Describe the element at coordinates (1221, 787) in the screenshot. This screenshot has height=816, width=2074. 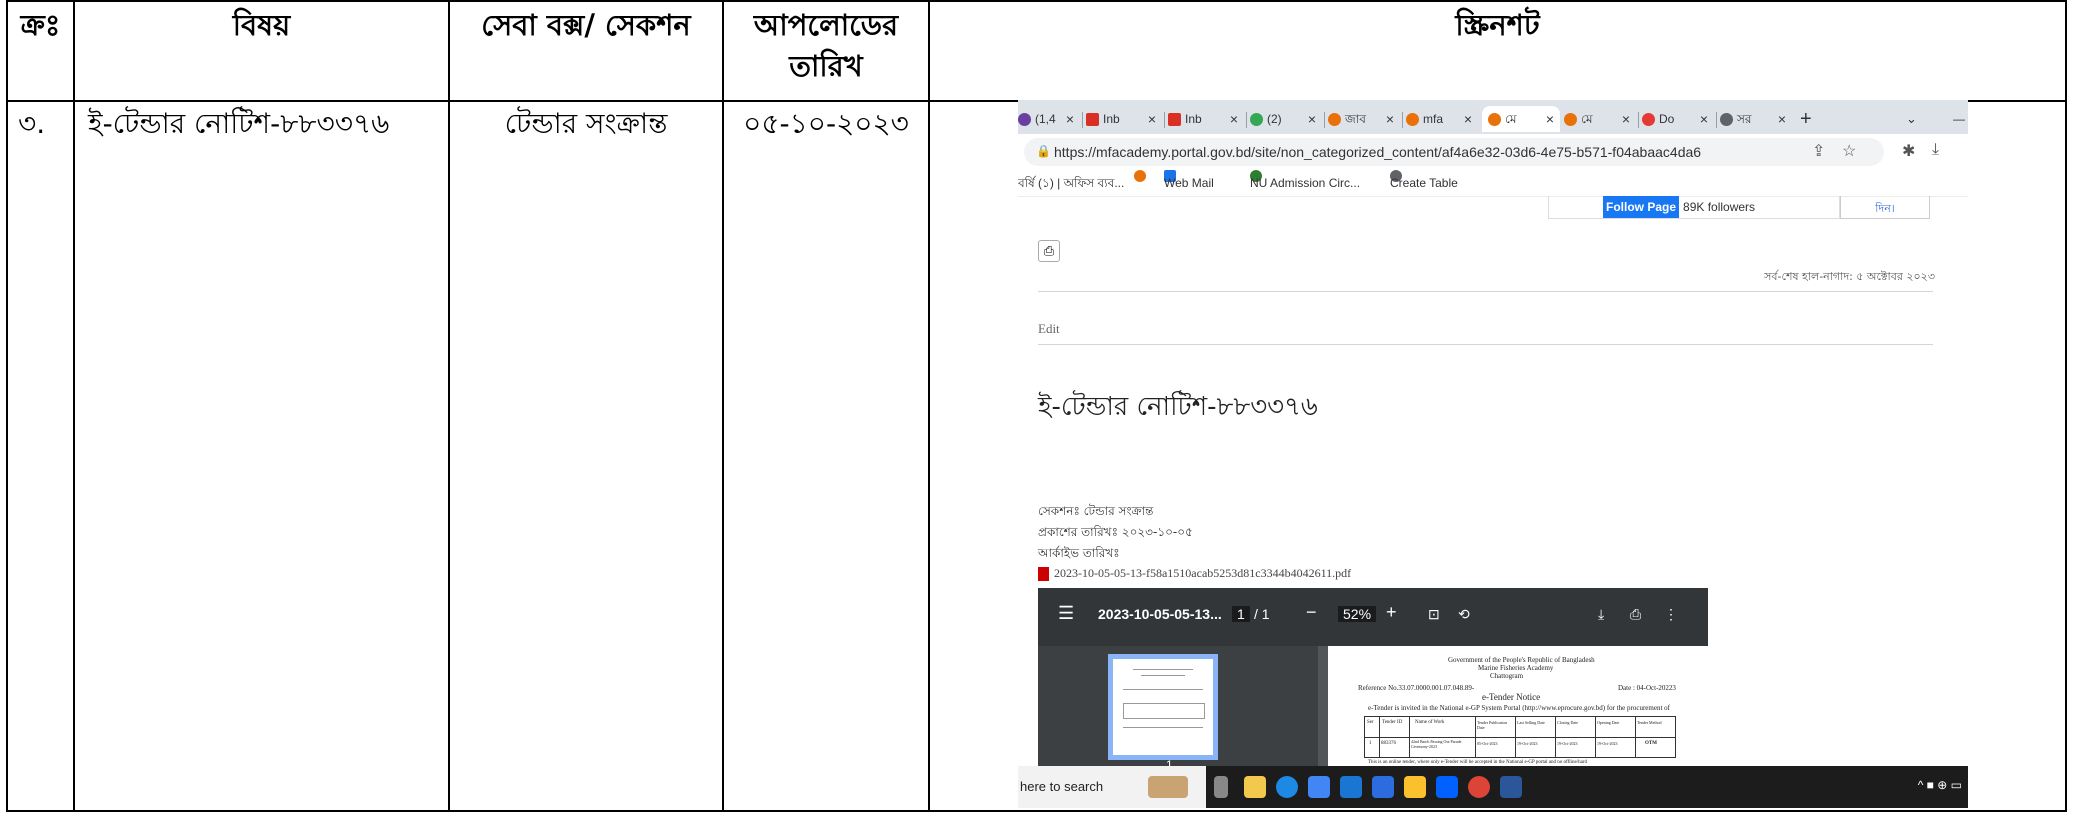
I see `task-view-icon` at that location.